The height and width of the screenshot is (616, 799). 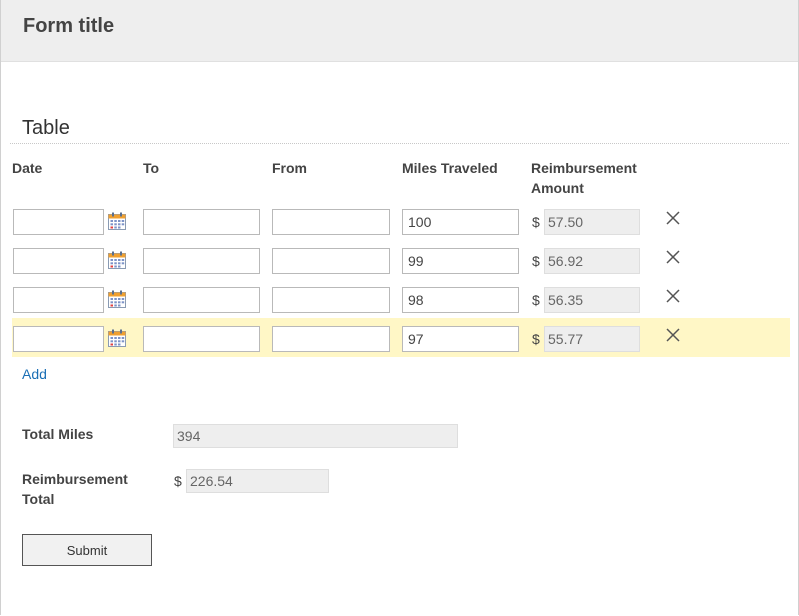 What do you see at coordinates (87, 550) in the screenshot?
I see `submit-button: Submit` at bounding box center [87, 550].